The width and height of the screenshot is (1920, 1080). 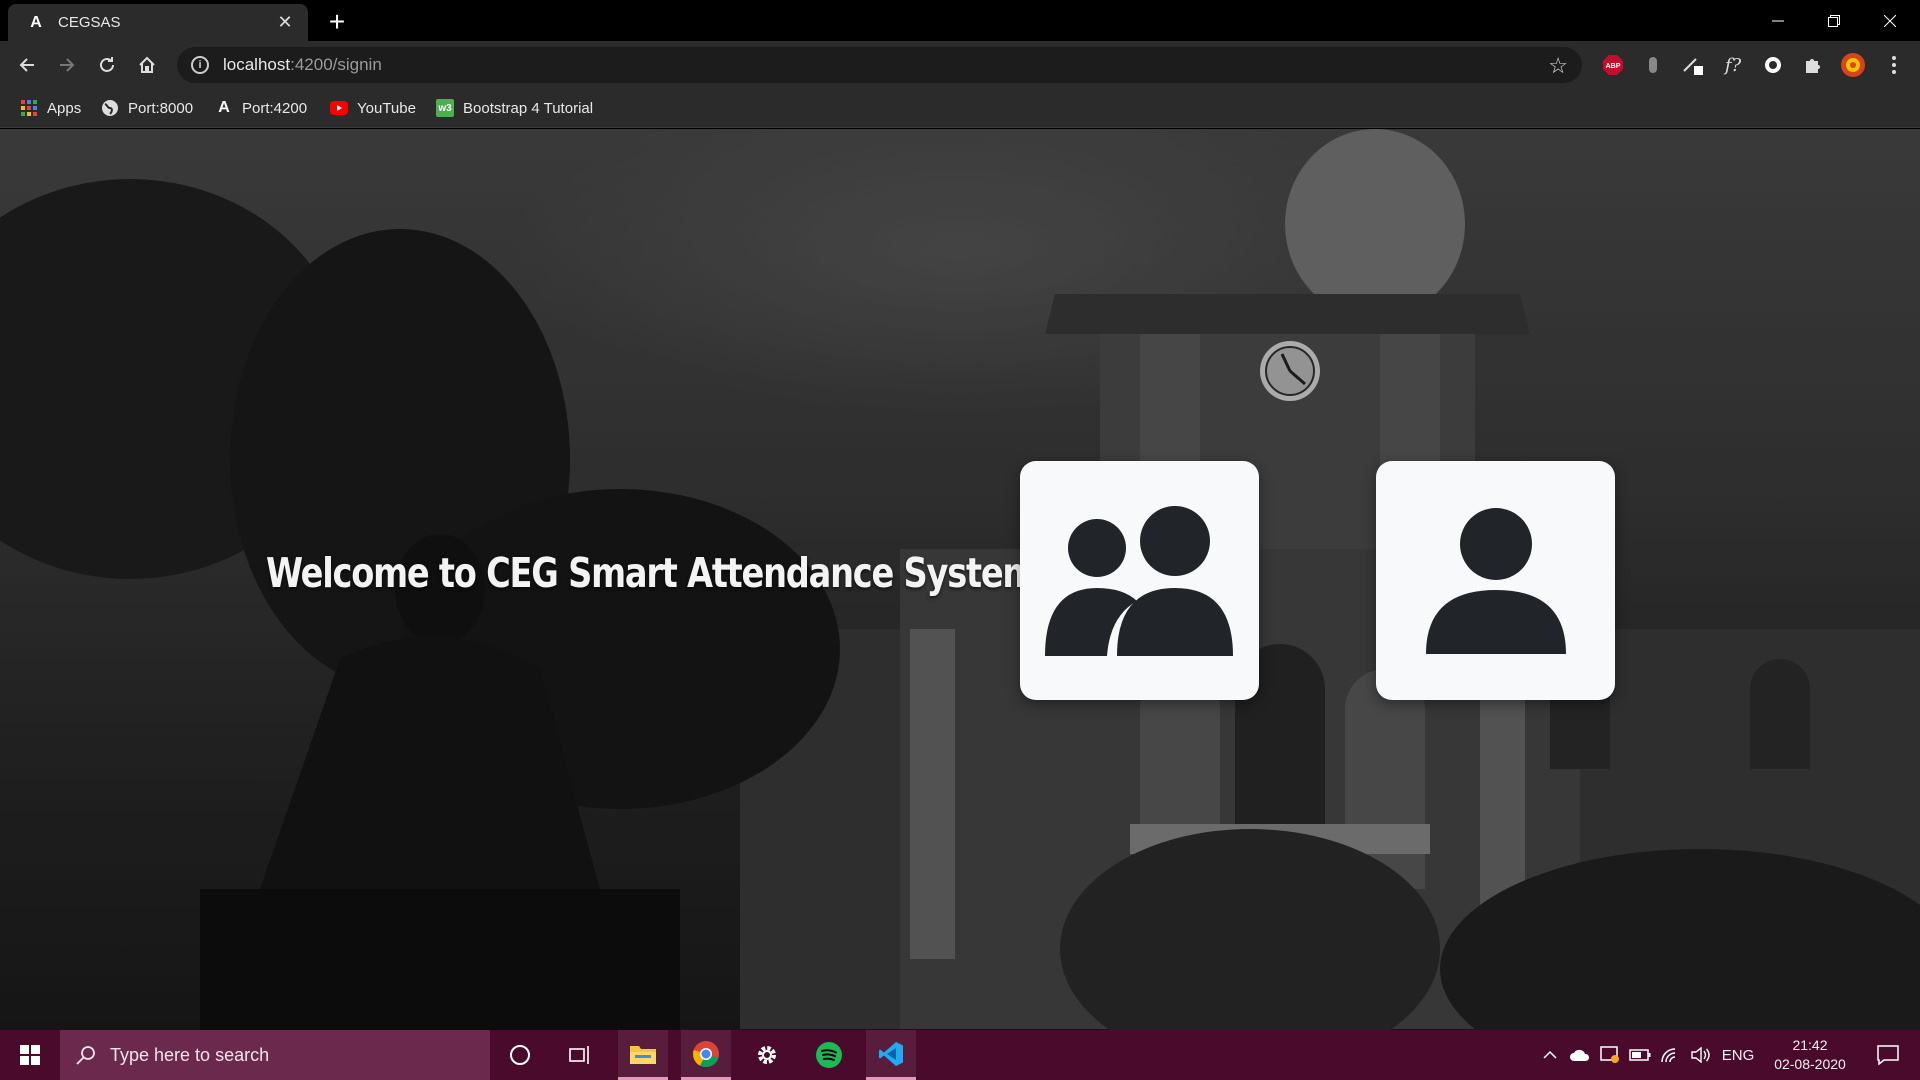 I want to click on settings-icon, so click(x=767, y=1055).